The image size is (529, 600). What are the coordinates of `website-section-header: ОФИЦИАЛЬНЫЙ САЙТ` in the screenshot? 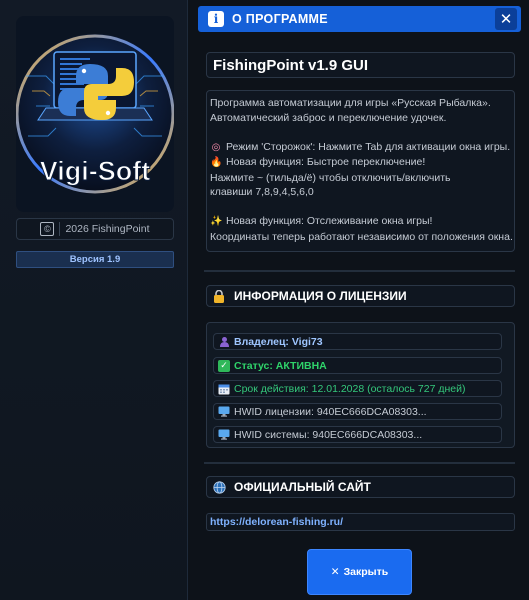 It's located at (360, 487).